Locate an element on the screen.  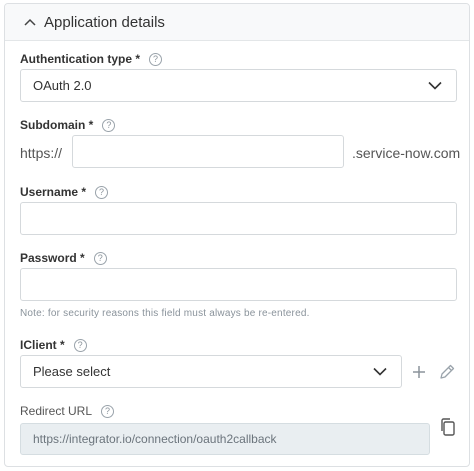
username-label-text: Username * is located at coordinates (53, 192).